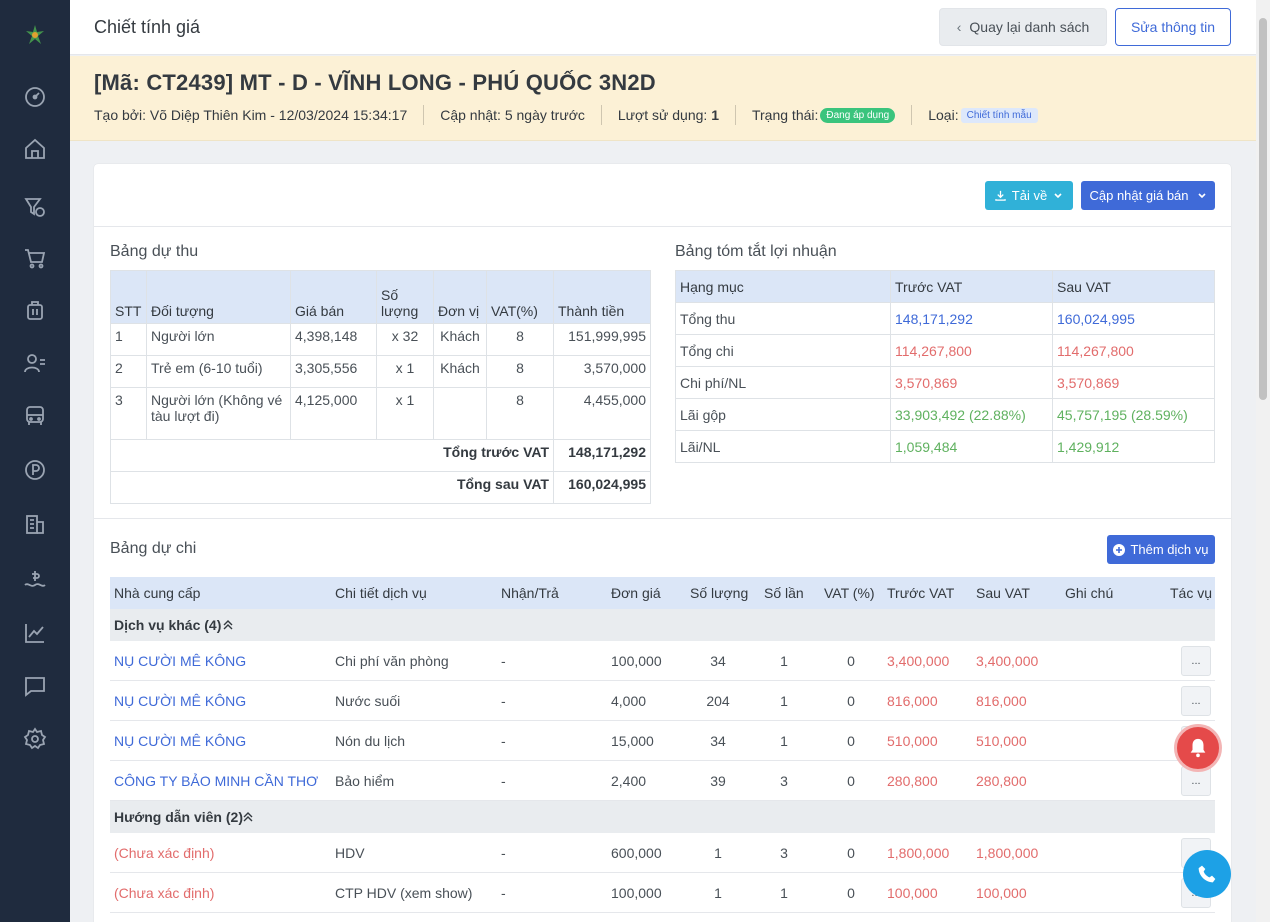  I want to click on sidebar, so click(35, 461).